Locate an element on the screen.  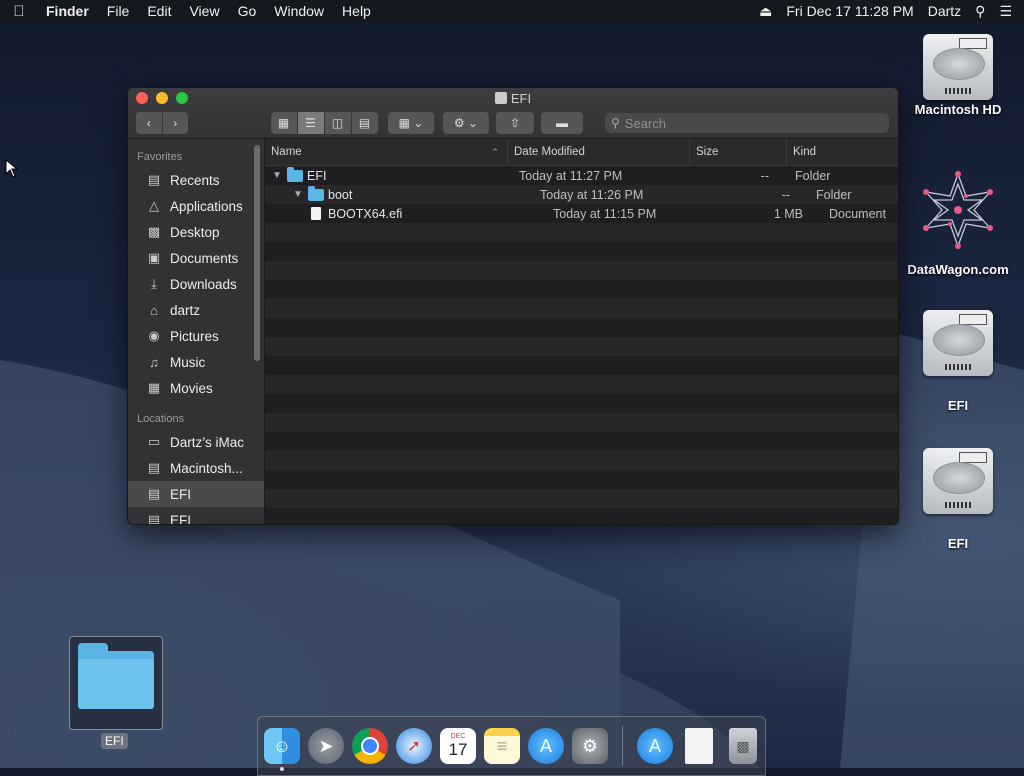
sidebar-item-downloads: ⤓ Downloads is located at coordinates (196, 284).